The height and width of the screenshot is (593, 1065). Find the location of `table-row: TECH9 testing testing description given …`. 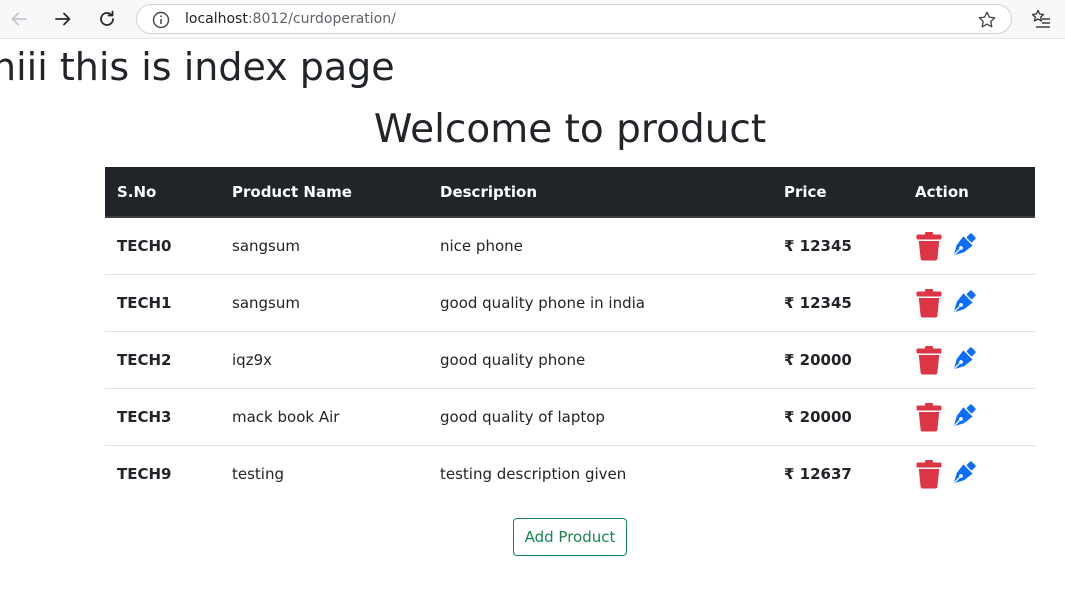

table-row: TECH9 testing testing description given … is located at coordinates (570, 473).